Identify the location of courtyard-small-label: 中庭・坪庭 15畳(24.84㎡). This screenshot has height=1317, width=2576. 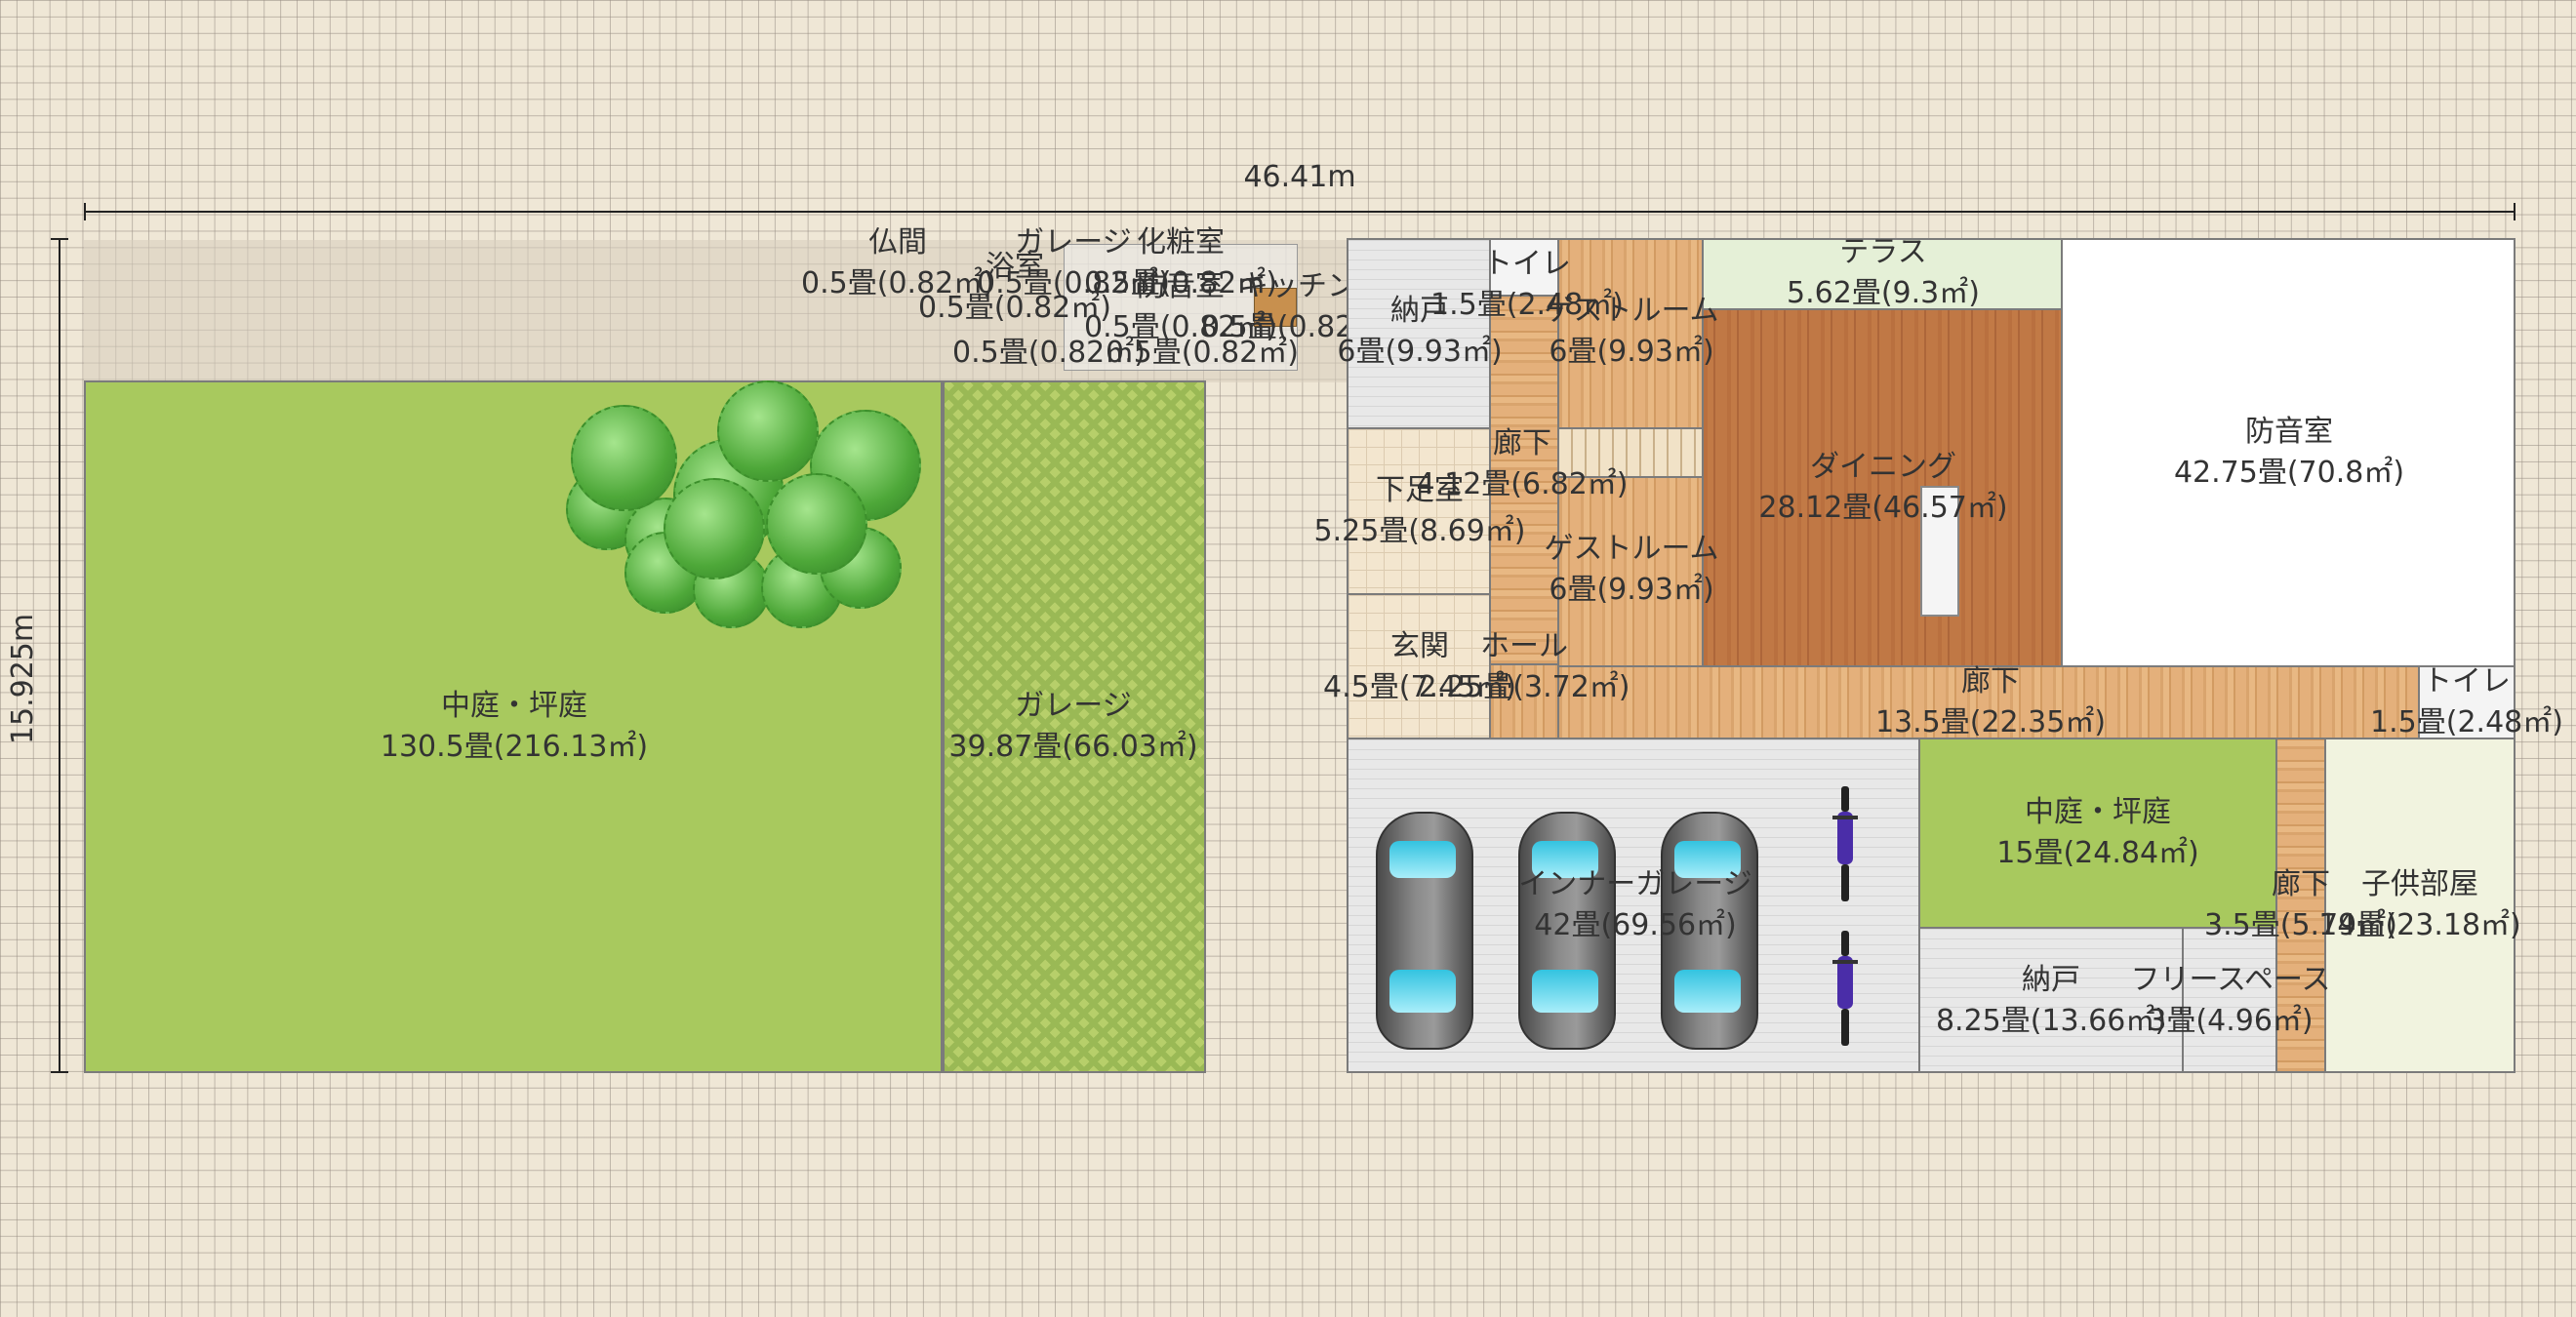
(2097, 832).